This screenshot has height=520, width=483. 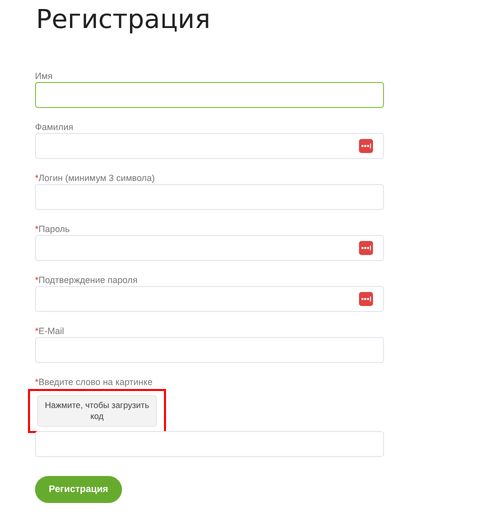 What do you see at coordinates (97, 411) in the screenshot?
I see `load-code-button: Нажмите, чтобы загрузить код` at bounding box center [97, 411].